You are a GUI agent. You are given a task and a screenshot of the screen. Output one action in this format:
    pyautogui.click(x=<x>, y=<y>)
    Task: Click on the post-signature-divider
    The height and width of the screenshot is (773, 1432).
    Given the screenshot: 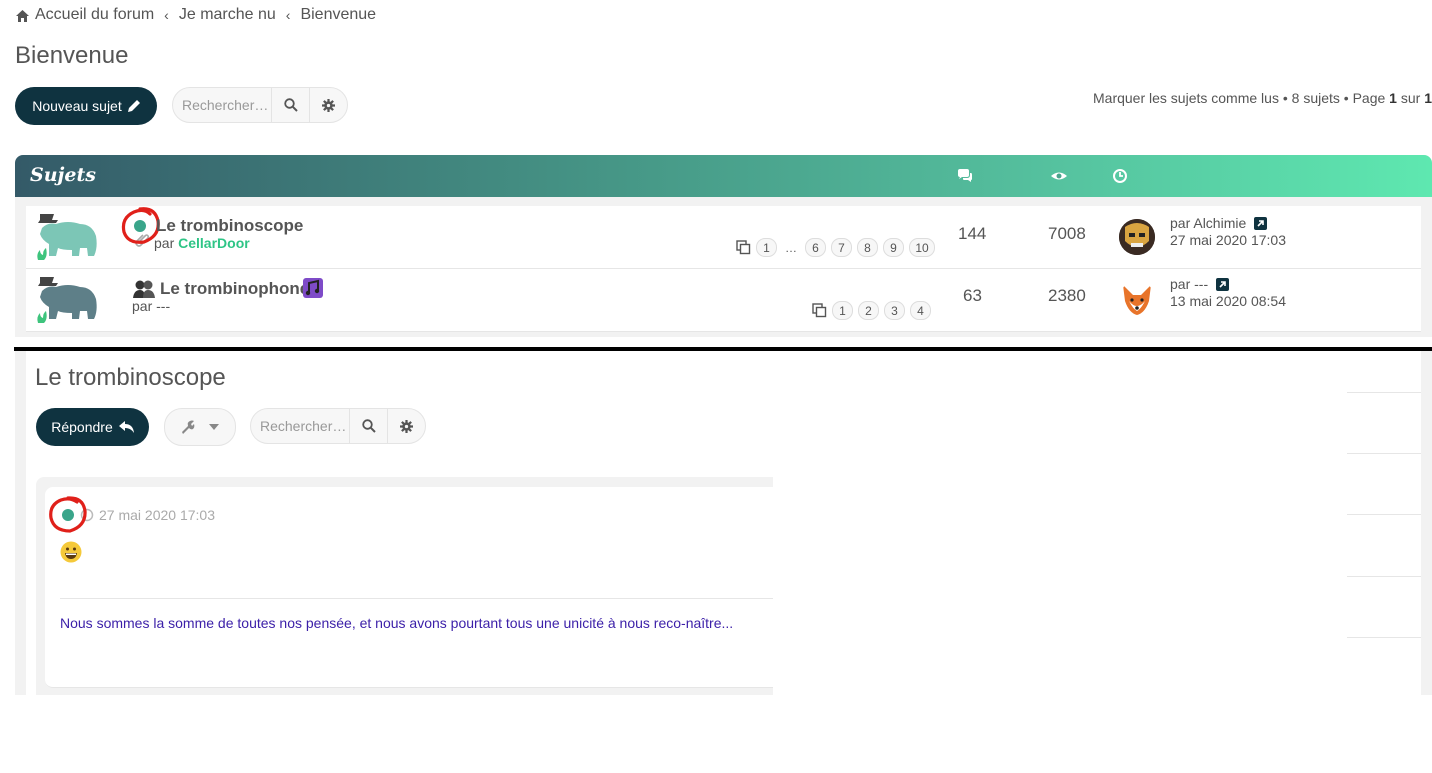 What is the action you would take?
    pyautogui.click(x=416, y=598)
    